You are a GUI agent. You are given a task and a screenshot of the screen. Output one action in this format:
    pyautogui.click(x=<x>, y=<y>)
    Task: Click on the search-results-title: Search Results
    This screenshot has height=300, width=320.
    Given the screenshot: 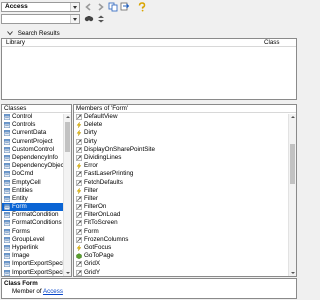 What is the action you would take?
    pyautogui.click(x=38, y=33)
    